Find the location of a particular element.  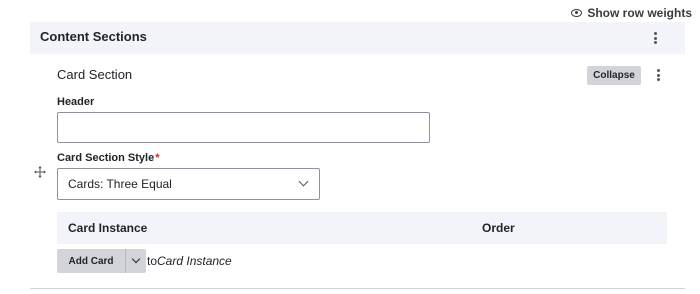

collapse-button: Collapse is located at coordinates (614, 75).